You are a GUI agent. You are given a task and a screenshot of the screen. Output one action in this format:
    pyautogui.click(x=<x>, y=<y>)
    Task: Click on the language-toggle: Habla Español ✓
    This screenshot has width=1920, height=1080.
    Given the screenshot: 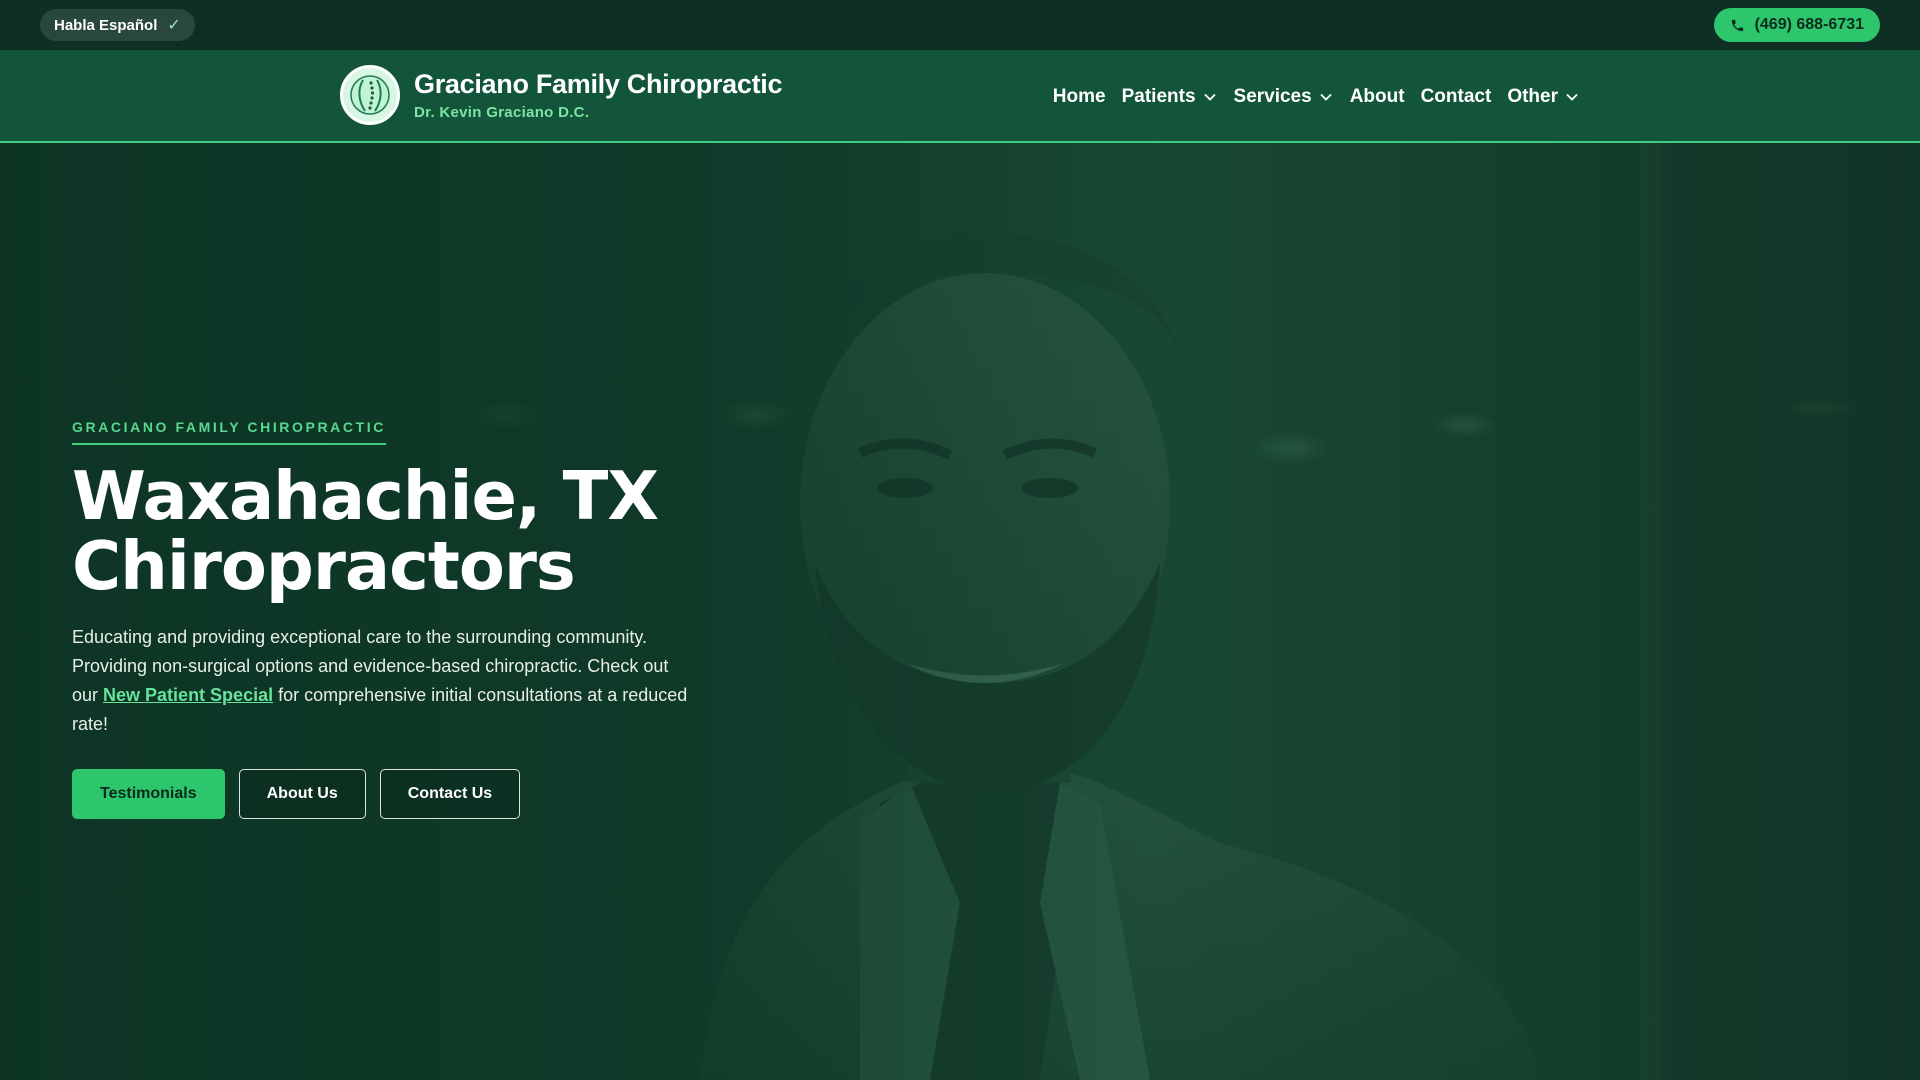 What is the action you would take?
    pyautogui.click(x=117, y=25)
    